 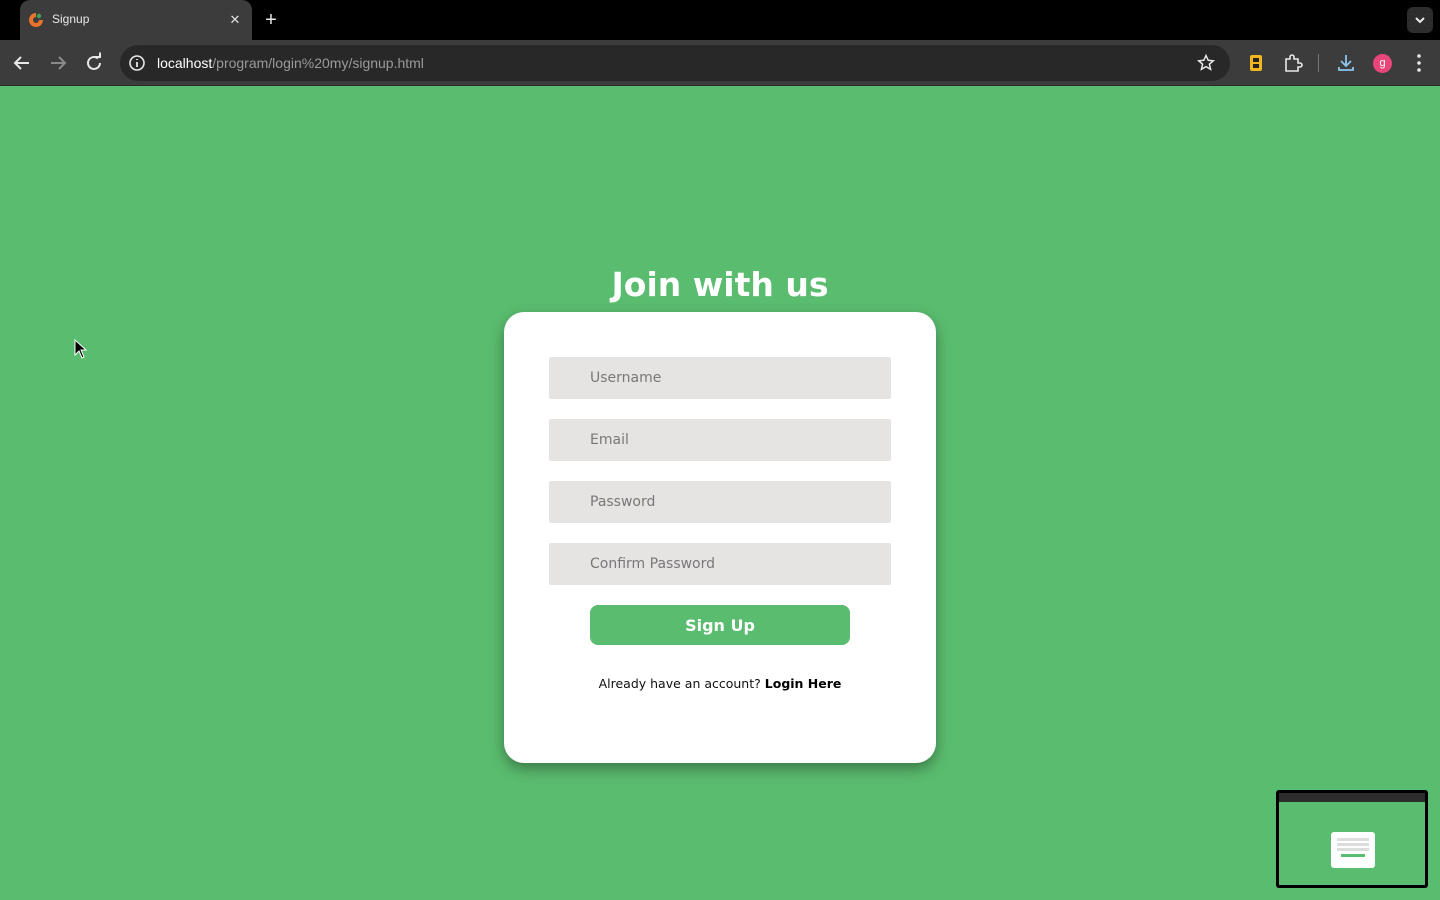 What do you see at coordinates (94, 63) in the screenshot?
I see `reload-icon` at bounding box center [94, 63].